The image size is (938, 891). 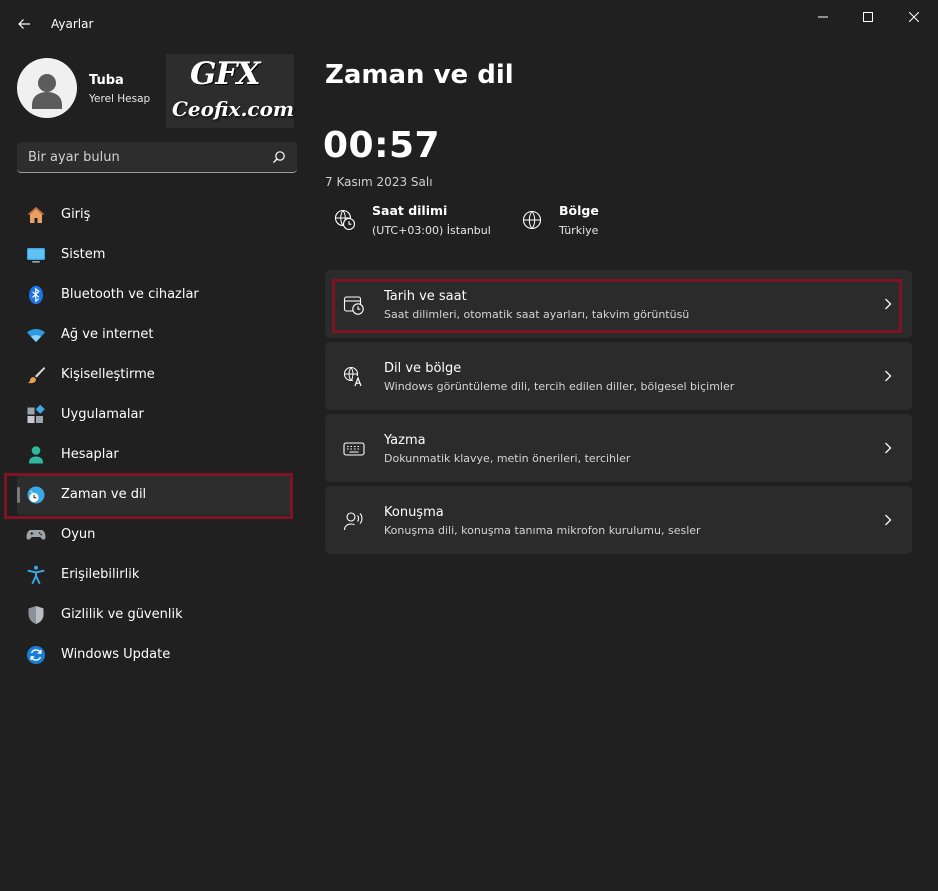 What do you see at coordinates (36, 655) in the screenshot?
I see `update-icon` at bounding box center [36, 655].